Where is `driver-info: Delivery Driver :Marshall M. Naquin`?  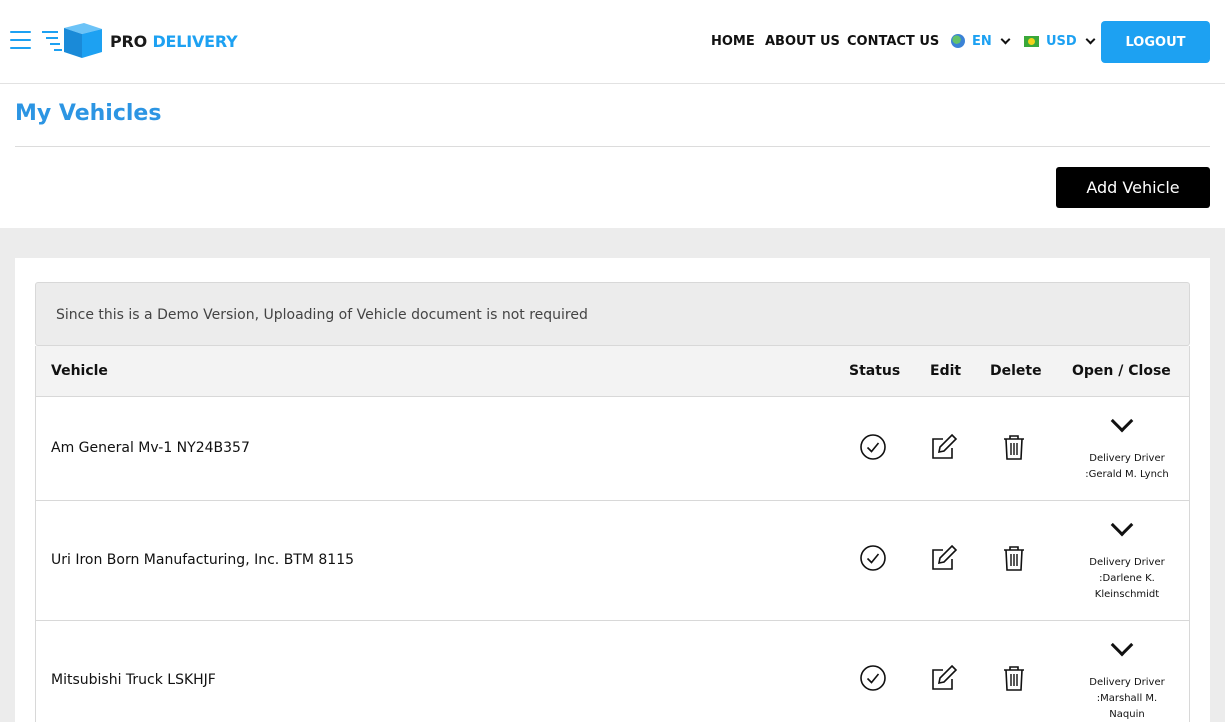 driver-info: Delivery Driver :Marshall M. Naquin is located at coordinates (1127, 698).